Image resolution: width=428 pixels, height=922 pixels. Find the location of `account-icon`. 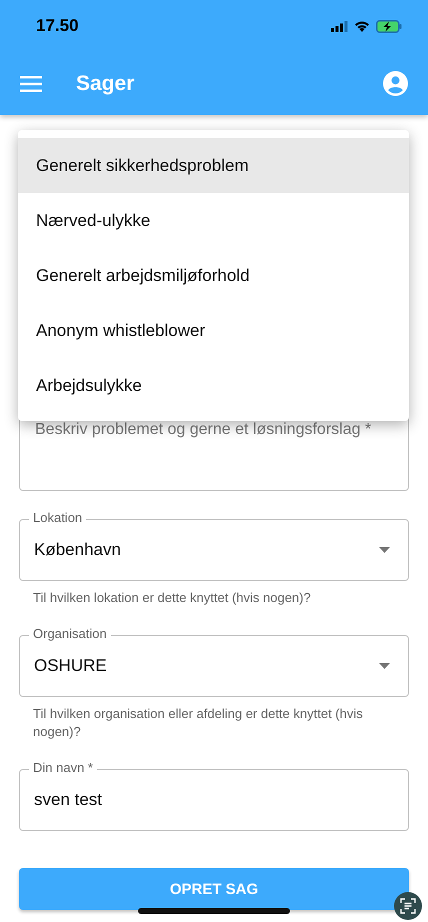

account-icon is located at coordinates (395, 83).